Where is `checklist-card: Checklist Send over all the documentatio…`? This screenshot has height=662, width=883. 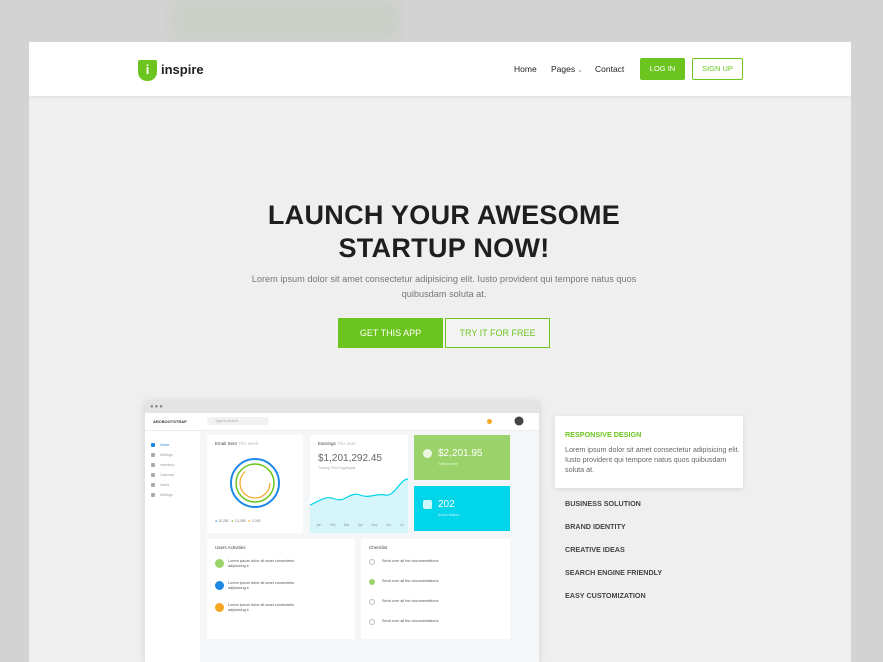 checklist-card: Checklist Send over all the documentatio… is located at coordinates (435, 589).